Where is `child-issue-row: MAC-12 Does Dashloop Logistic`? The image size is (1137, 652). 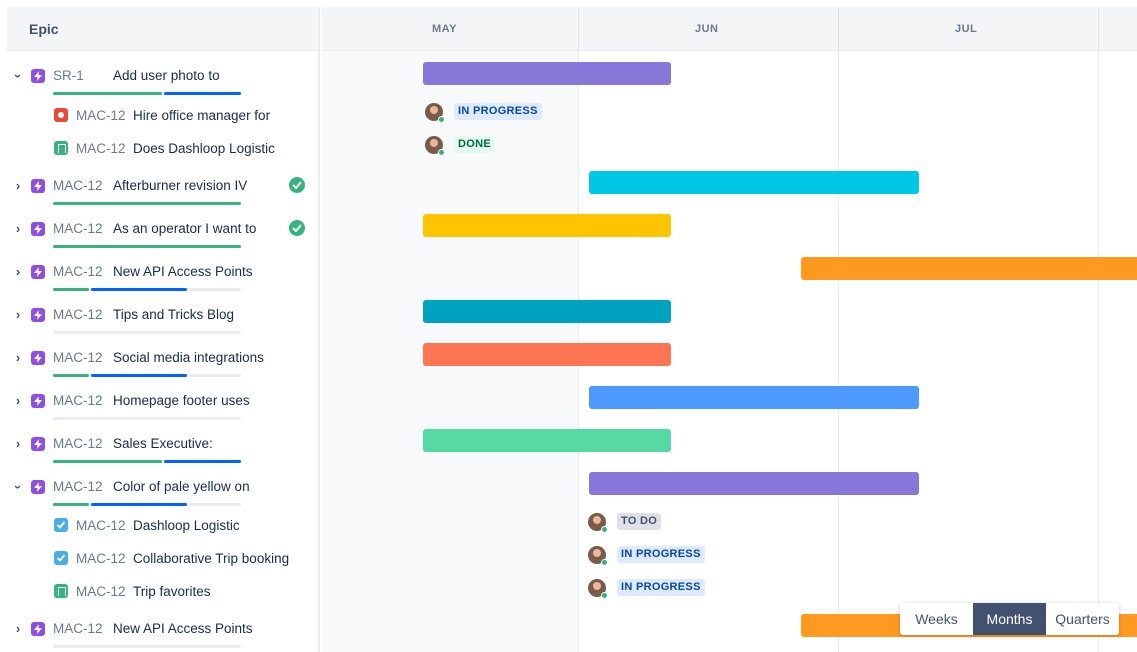
child-issue-row: MAC-12 Does Dashloop Logistic is located at coordinates (162, 153).